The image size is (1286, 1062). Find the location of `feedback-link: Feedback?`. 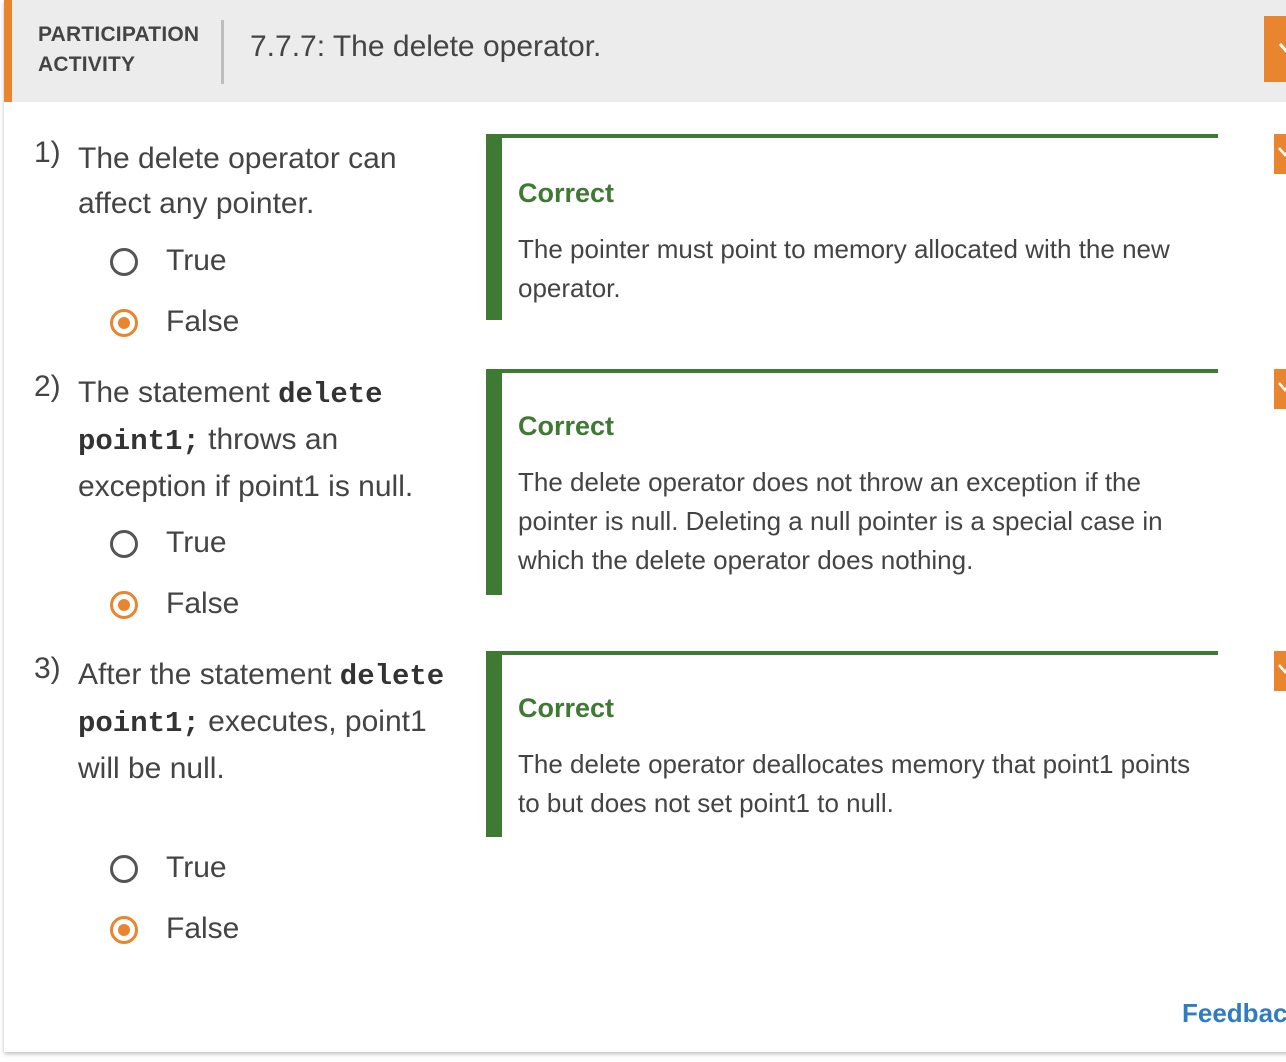

feedback-link: Feedback? is located at coordinates (1234, 1013).